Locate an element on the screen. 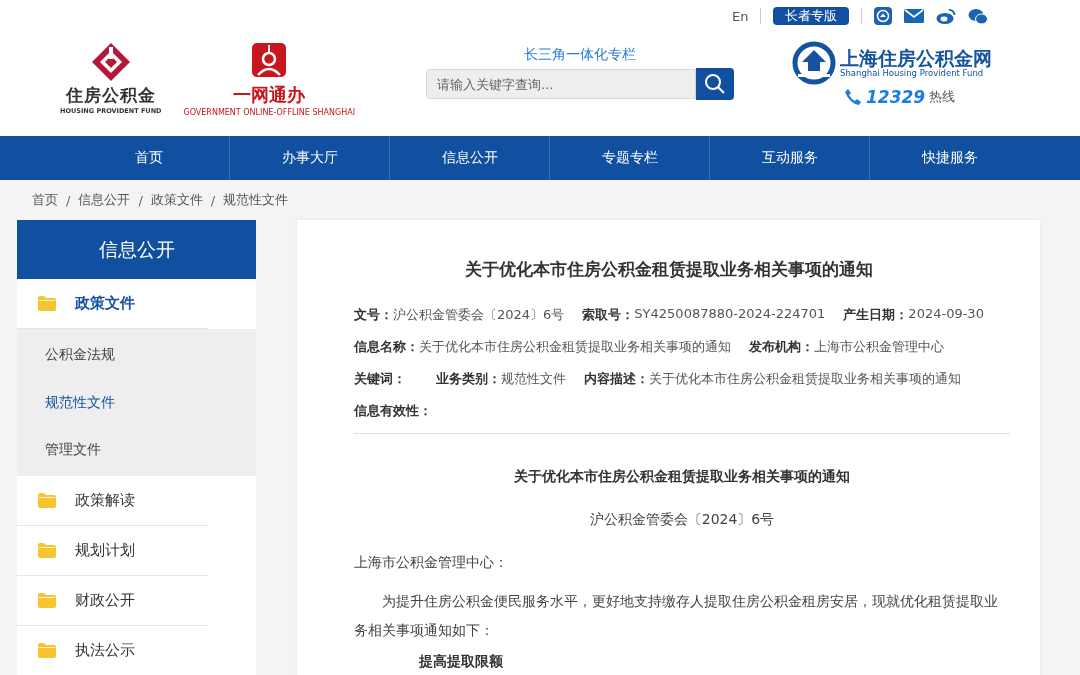 This screenshot has height=675, width=1080. meta-value: 沪公积金管委会〔2024〕6号 is located at coordinates (479, 315).